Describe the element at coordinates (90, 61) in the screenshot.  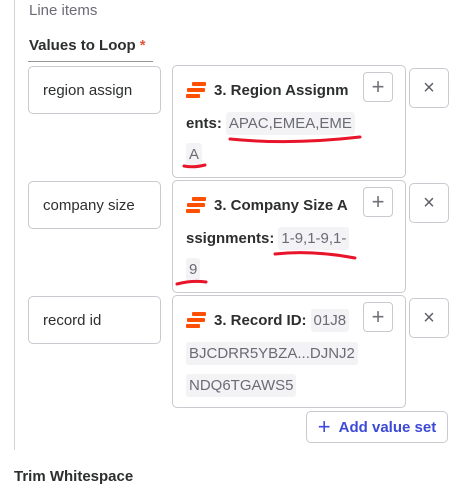
I see `field-label-underline` at that location.